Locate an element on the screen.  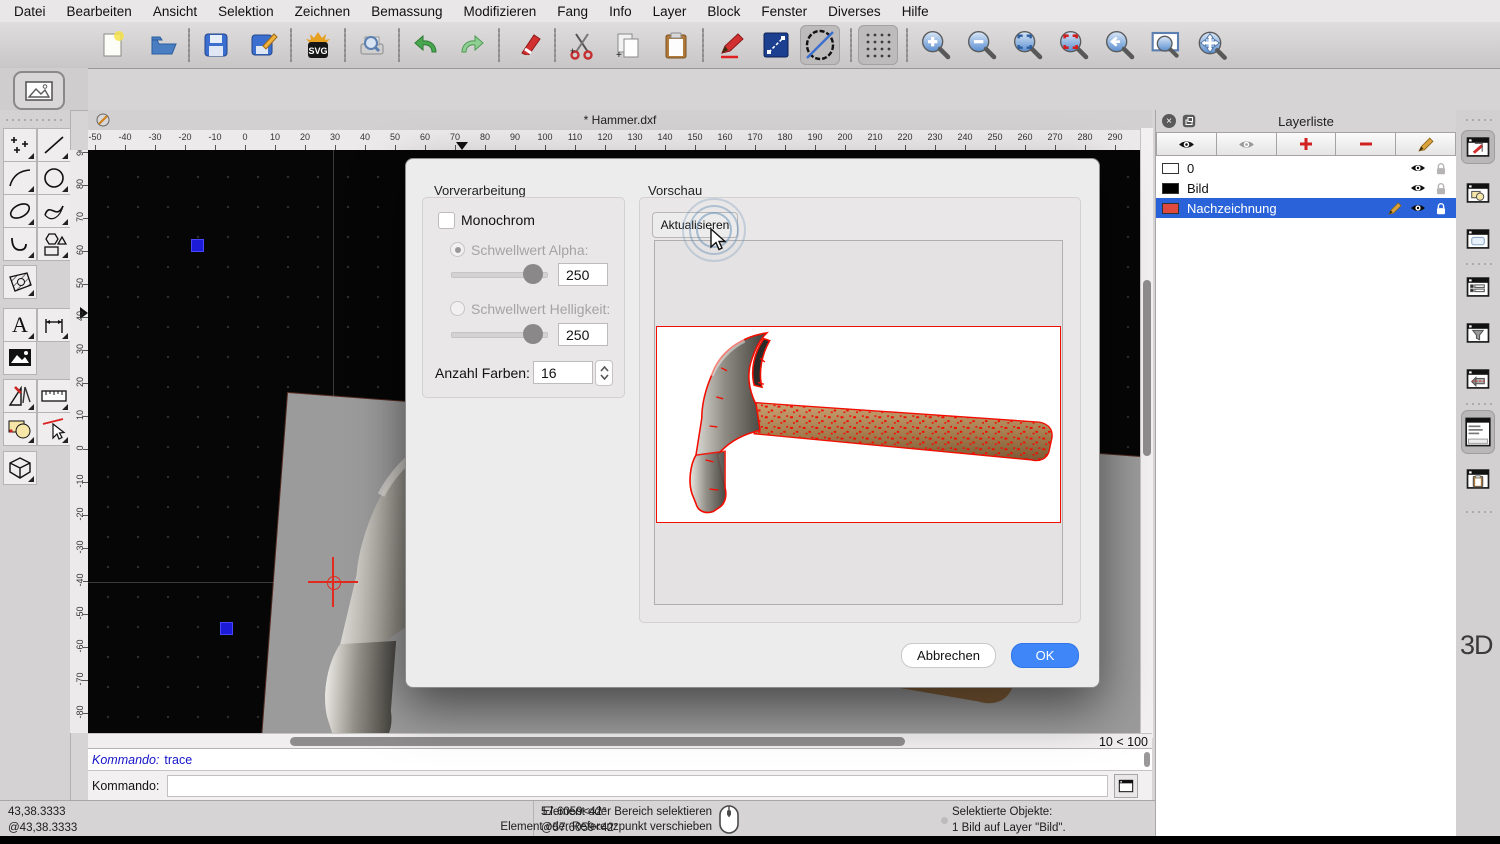
spline-tool is located at coordinates (54, 211).